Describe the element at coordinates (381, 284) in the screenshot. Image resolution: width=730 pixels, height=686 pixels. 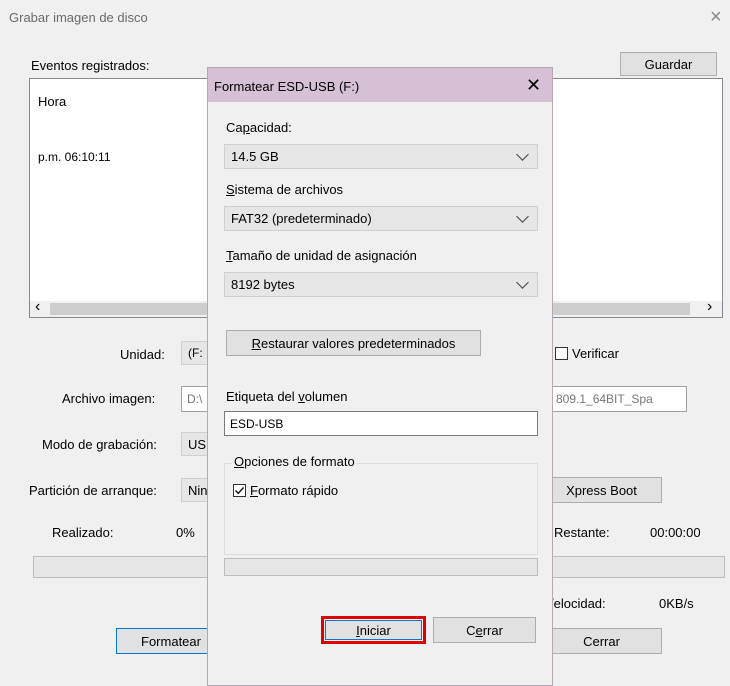
I see `allocation-select: 8192 bytes` at that location.